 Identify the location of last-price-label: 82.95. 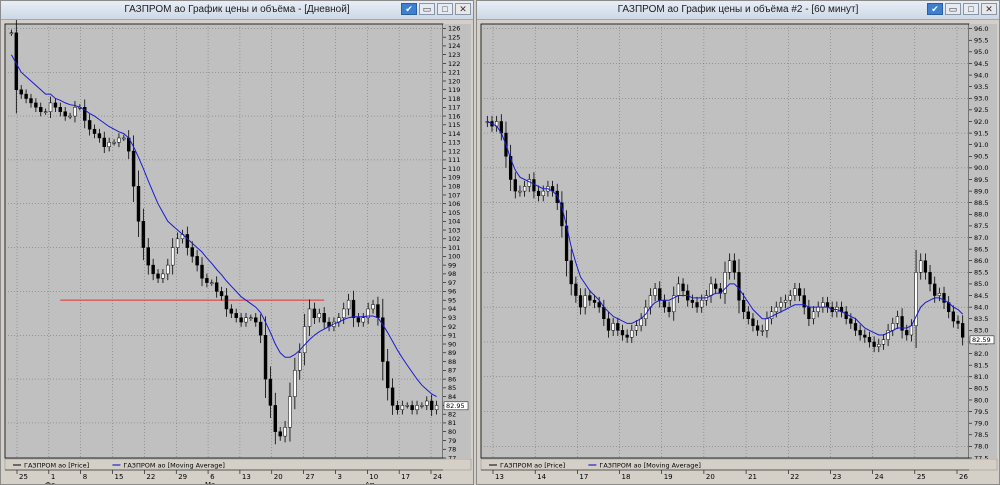
(455, 406).